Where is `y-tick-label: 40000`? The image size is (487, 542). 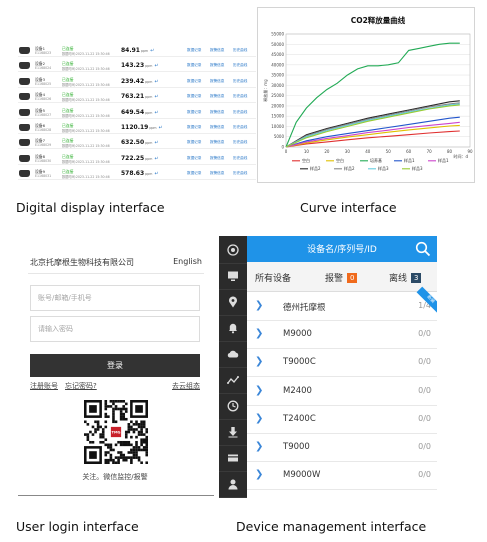
y-tick-label: 40000 is located at coordinates (277, 64).